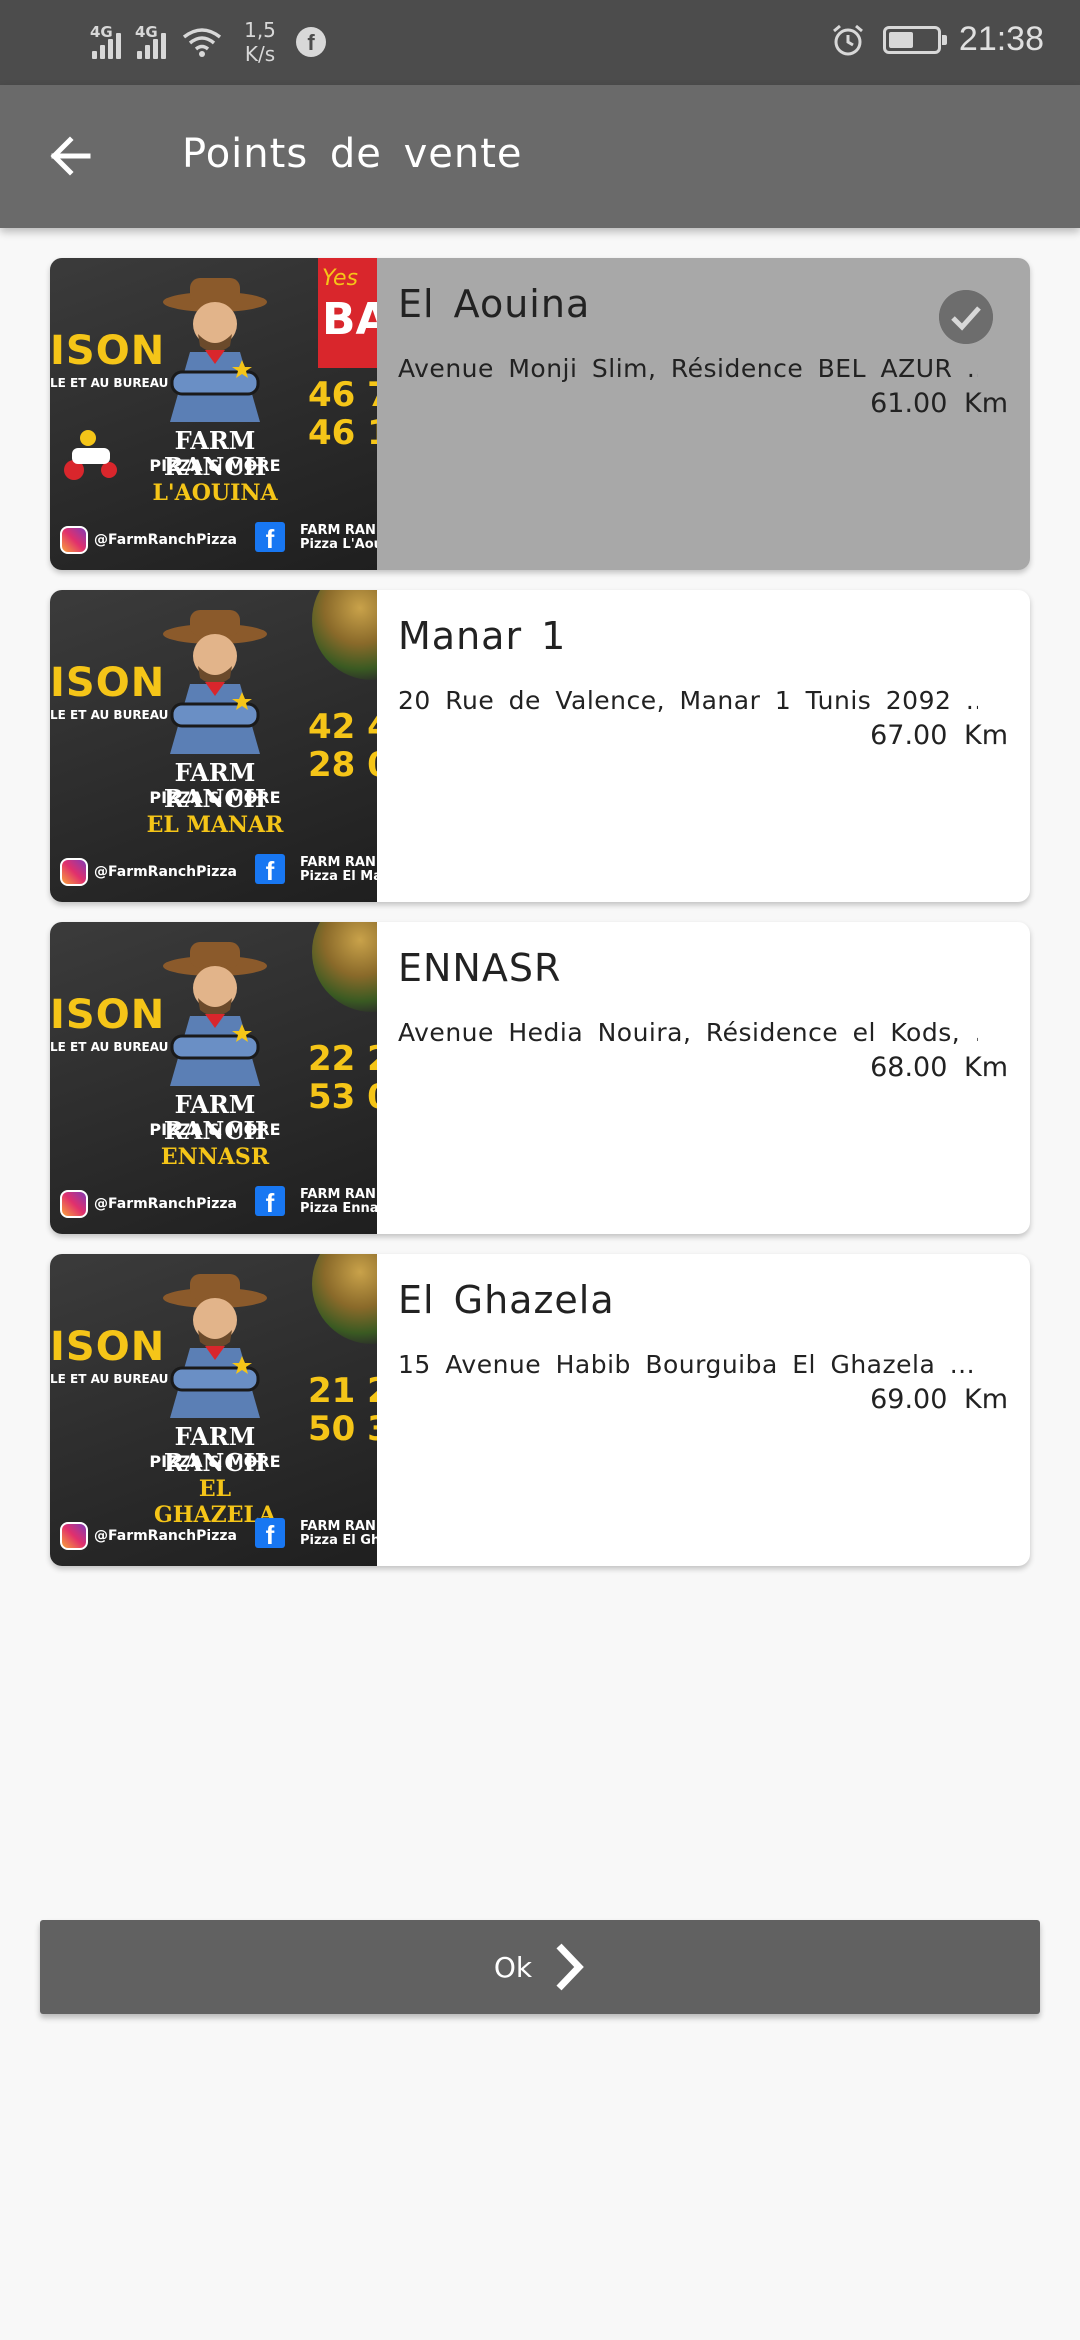  What do you see at coordinates (90, 455) in the screenshot?
I see `scooter-icon` at bounding box center [90, 455].